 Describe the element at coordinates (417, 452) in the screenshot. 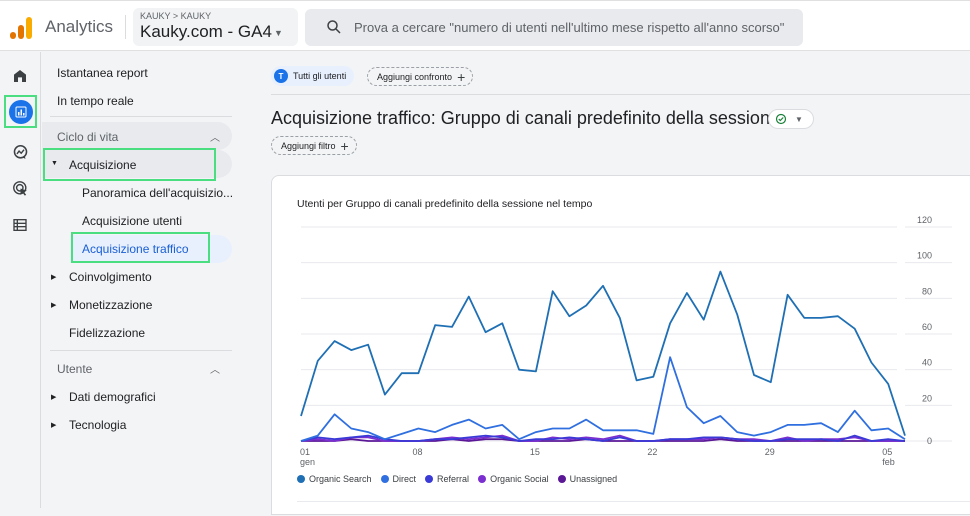

I see `x-tick-label: 08` at that location.